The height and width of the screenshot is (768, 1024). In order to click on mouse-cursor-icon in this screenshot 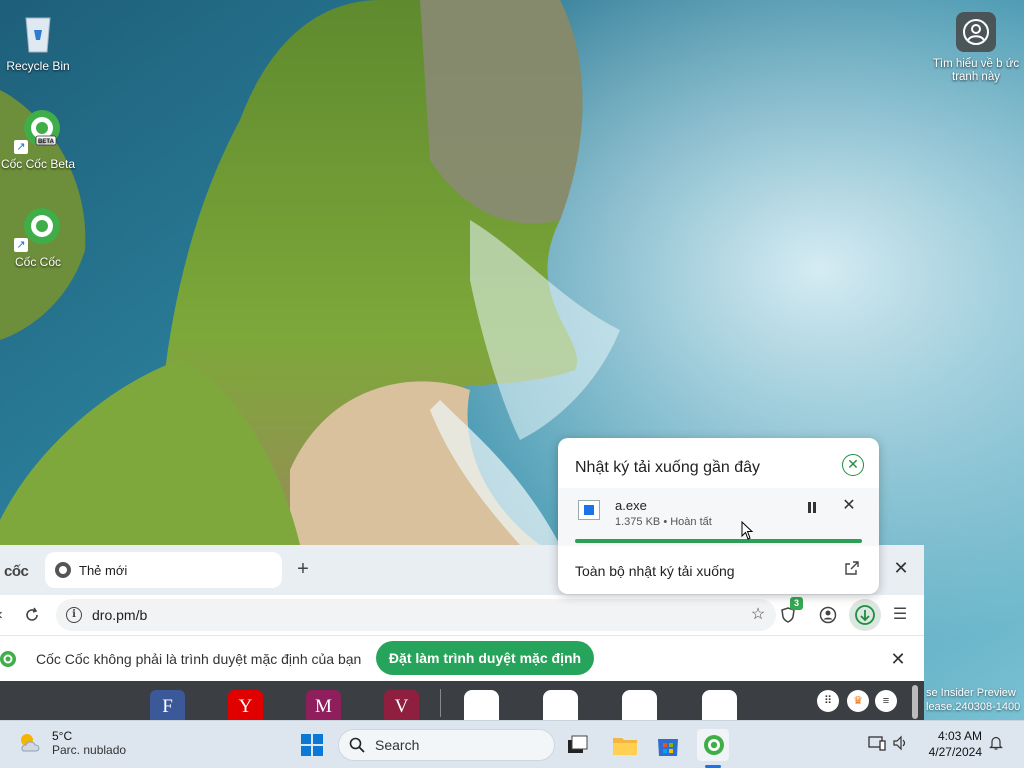, I will do `click(747, 530)`.